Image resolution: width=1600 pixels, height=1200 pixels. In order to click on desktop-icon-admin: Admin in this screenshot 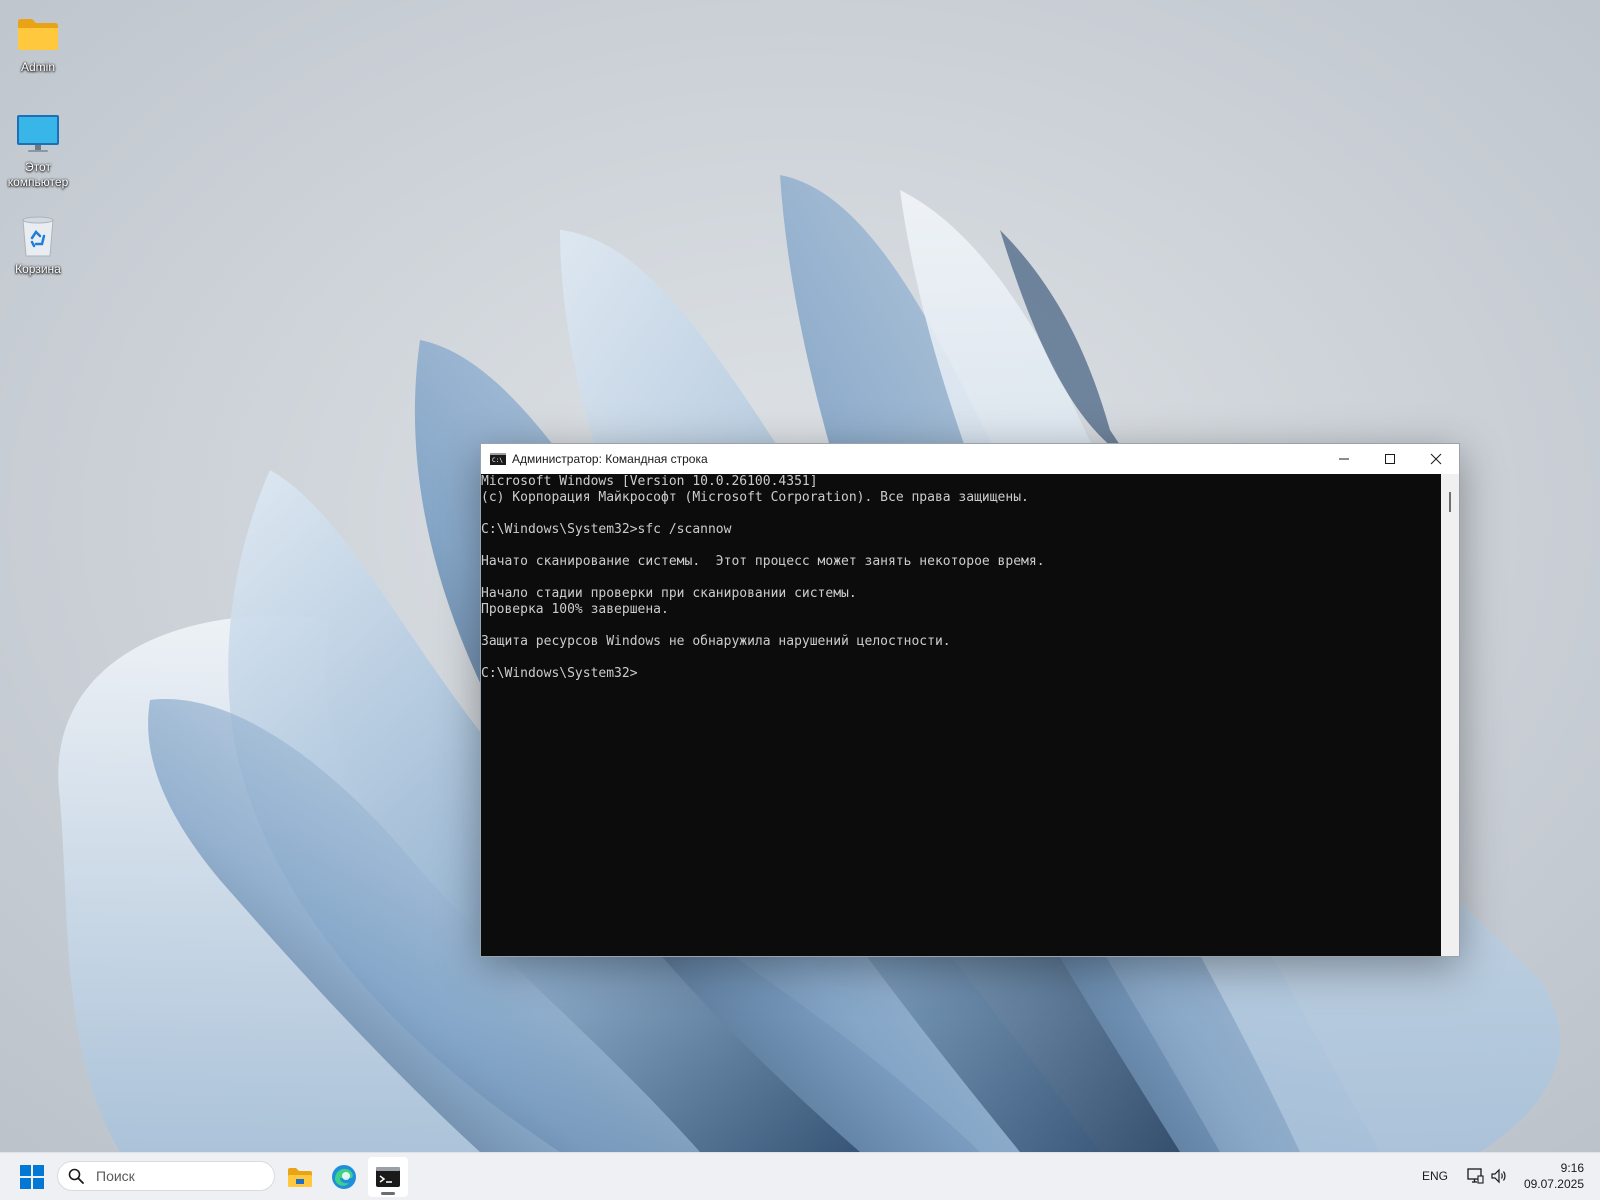, I will do `click(38, 42)`.